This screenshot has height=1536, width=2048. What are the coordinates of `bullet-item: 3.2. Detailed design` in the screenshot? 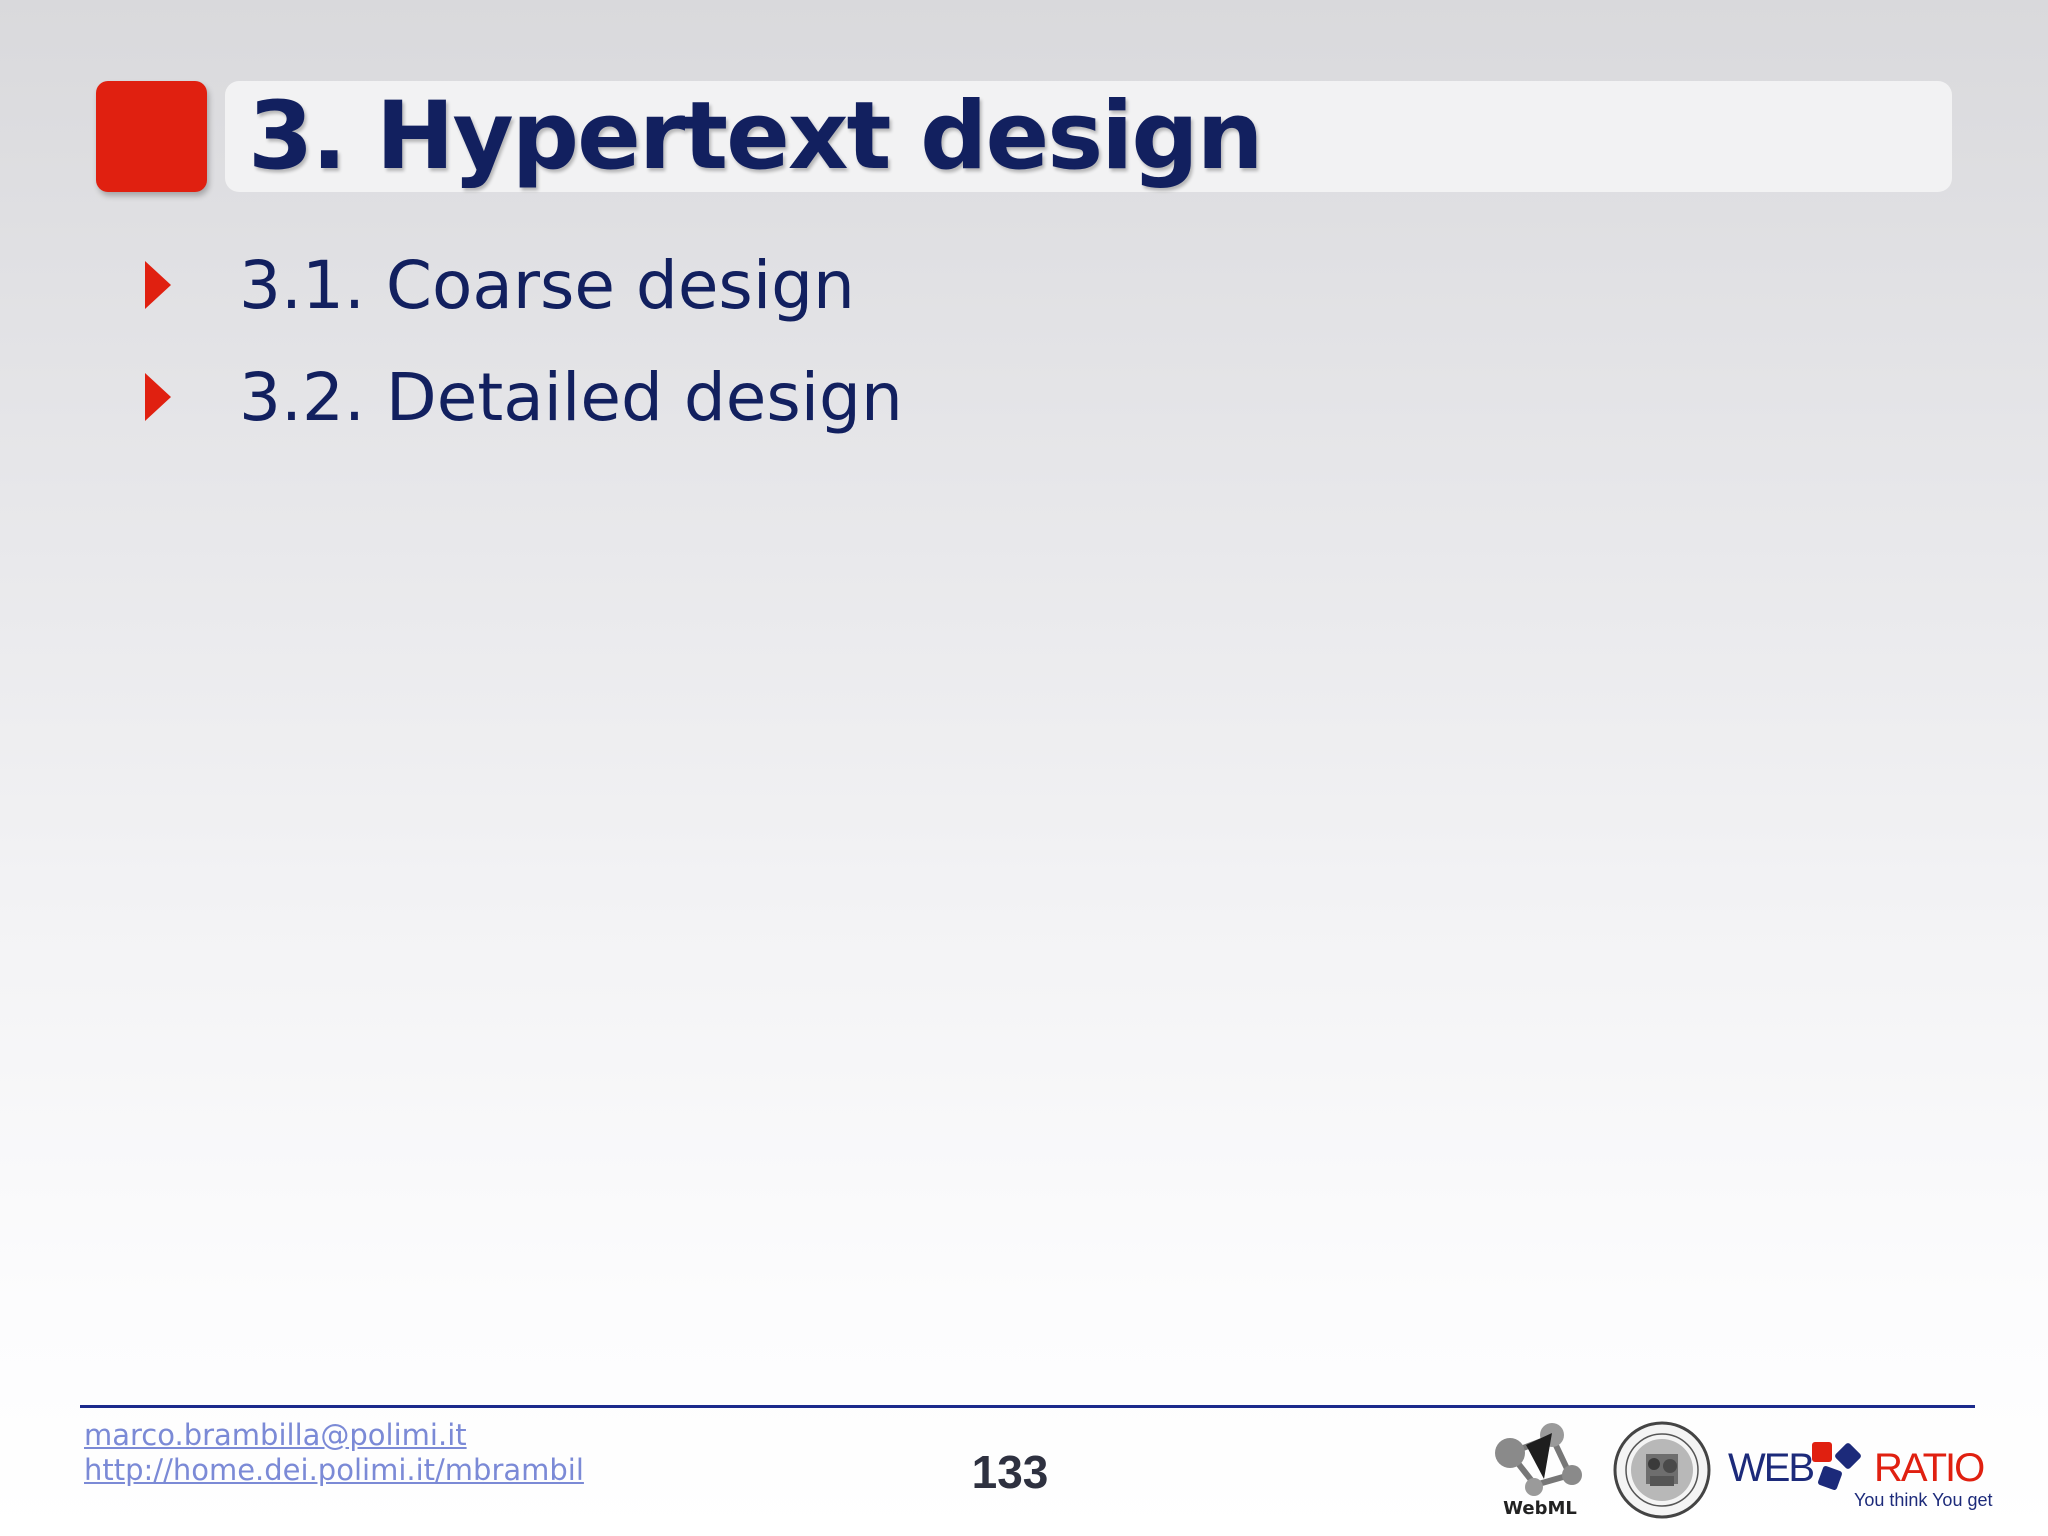 It's located at (524, 397).